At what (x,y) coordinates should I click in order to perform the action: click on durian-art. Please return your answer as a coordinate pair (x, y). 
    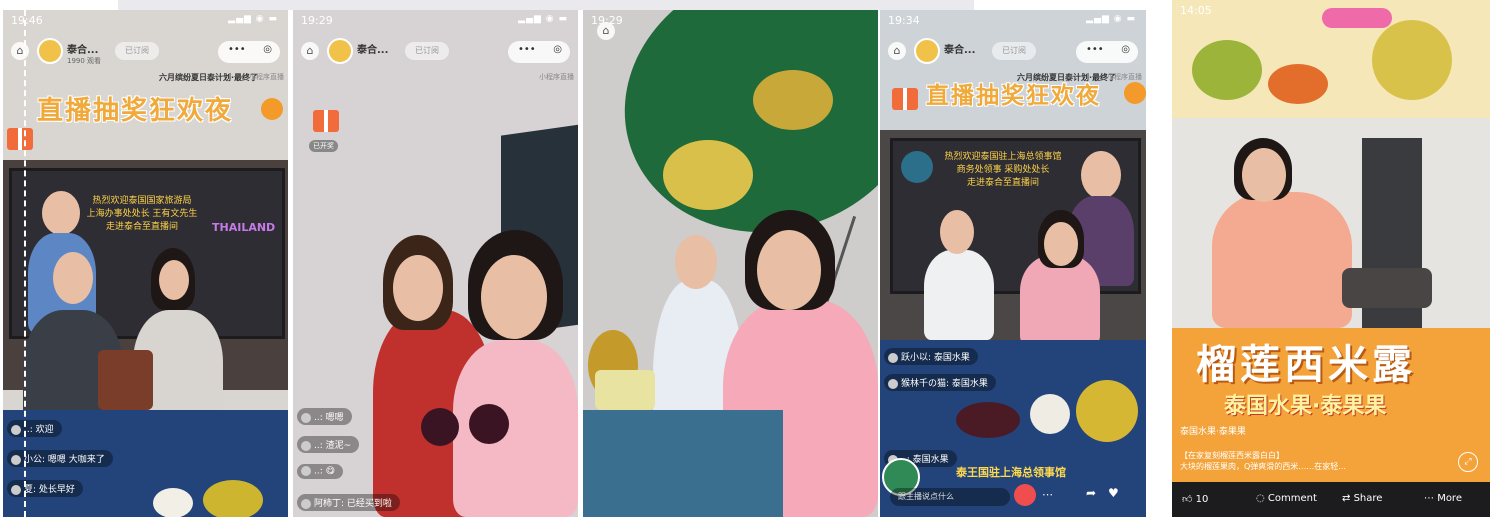
    Looking at the image, I should click on (1227, 70).